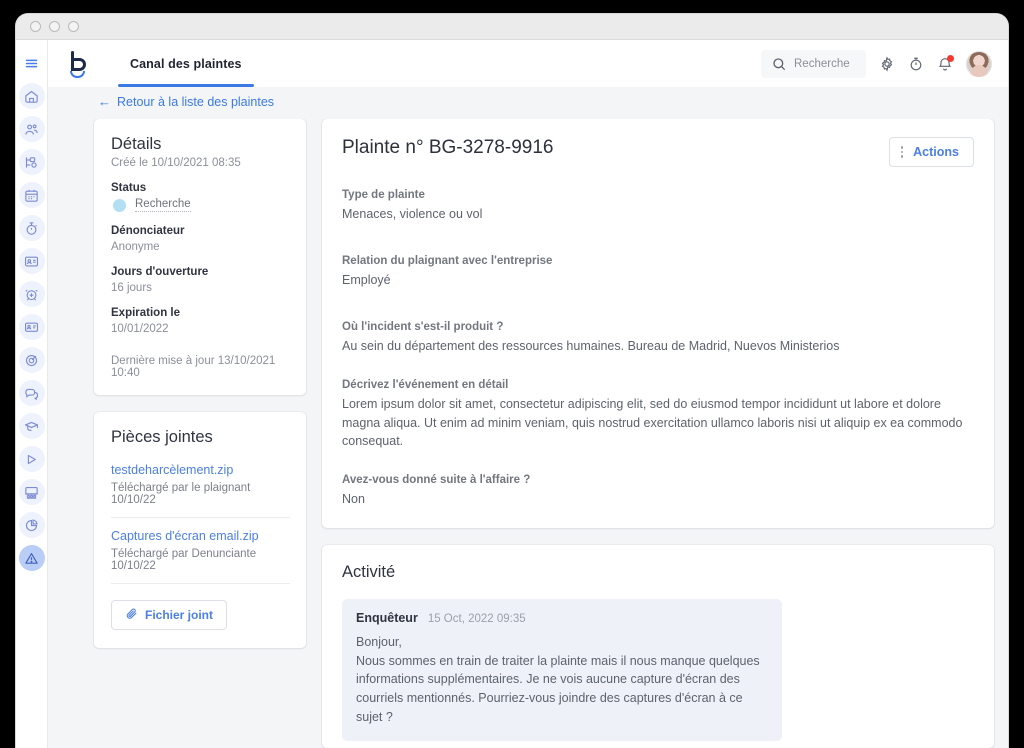  Describe the element at coordinates (31, 360) in the screenshot. I see `sidebar-item-target` at that location.